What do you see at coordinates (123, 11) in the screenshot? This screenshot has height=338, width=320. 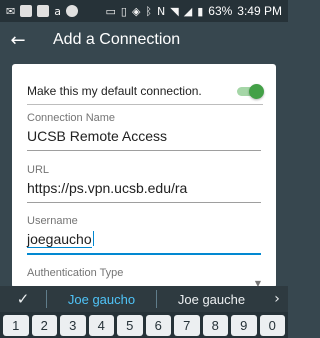 I see `vibrate-icon: ▯` at bounding box center [123, 11].